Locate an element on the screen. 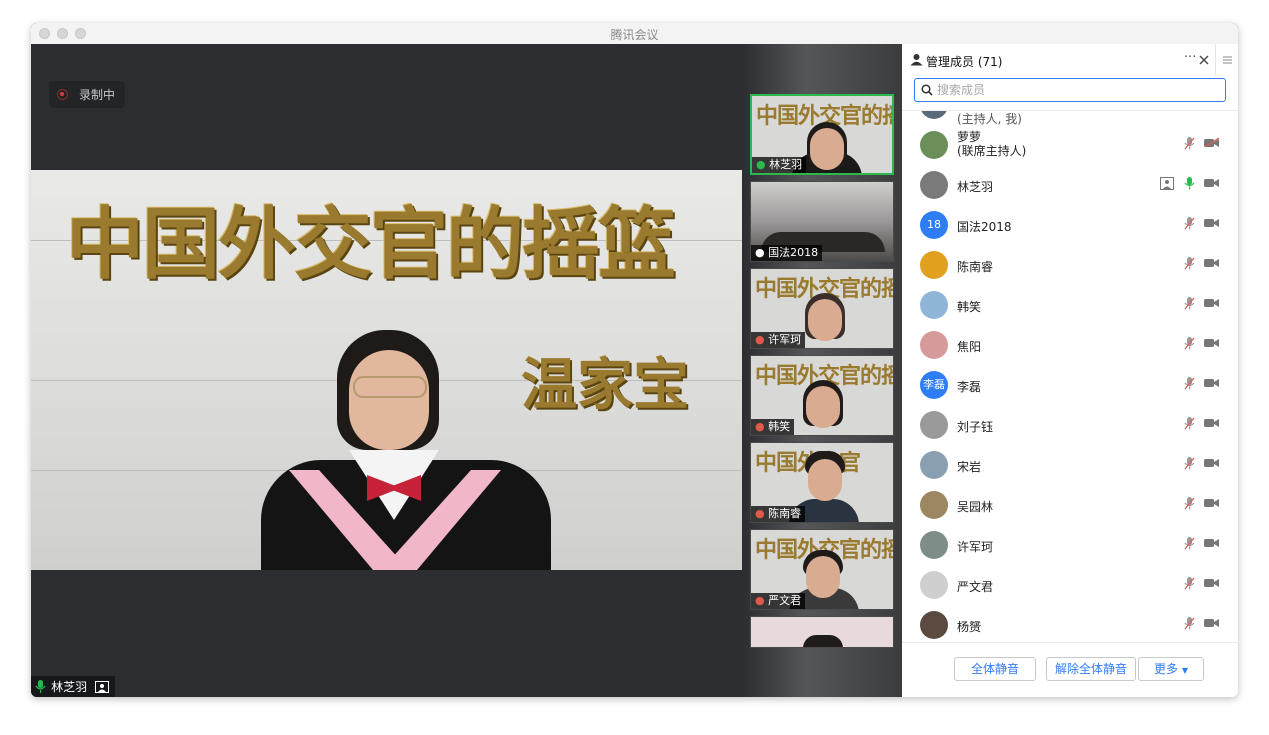 This screenshot has height=735, width=1269. member-name: 许军珂 is located at coordinates (975, 547).